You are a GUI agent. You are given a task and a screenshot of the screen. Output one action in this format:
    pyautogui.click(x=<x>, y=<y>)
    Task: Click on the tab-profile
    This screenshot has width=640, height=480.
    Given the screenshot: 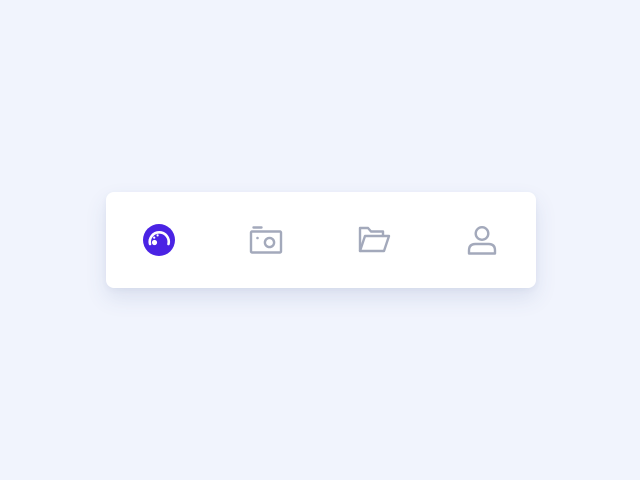 What is the action you would take?
    pyautogui.click(x=482, y=240)
    